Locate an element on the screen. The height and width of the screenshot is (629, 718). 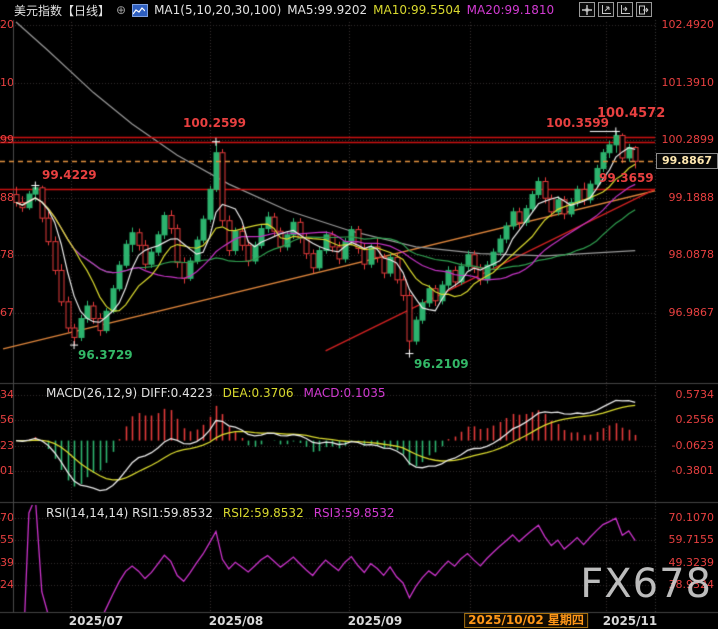
macd-axis-label: 0.2556 is located at coordinates (695, 420).